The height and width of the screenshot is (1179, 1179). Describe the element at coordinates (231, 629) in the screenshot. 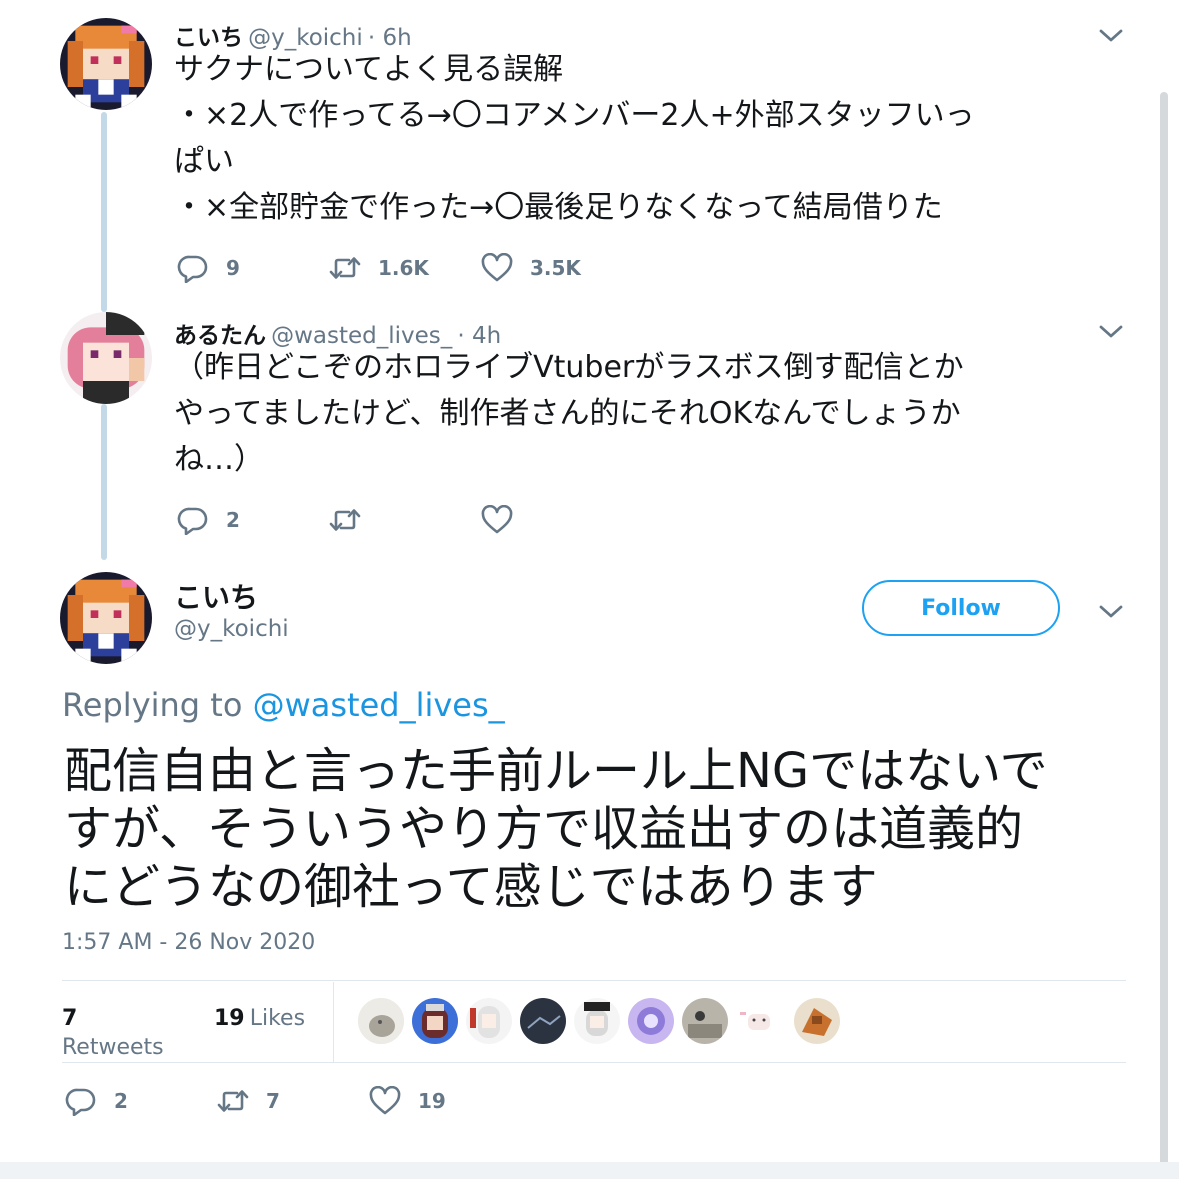

I see `user-handle: @y_koichi` at that location.